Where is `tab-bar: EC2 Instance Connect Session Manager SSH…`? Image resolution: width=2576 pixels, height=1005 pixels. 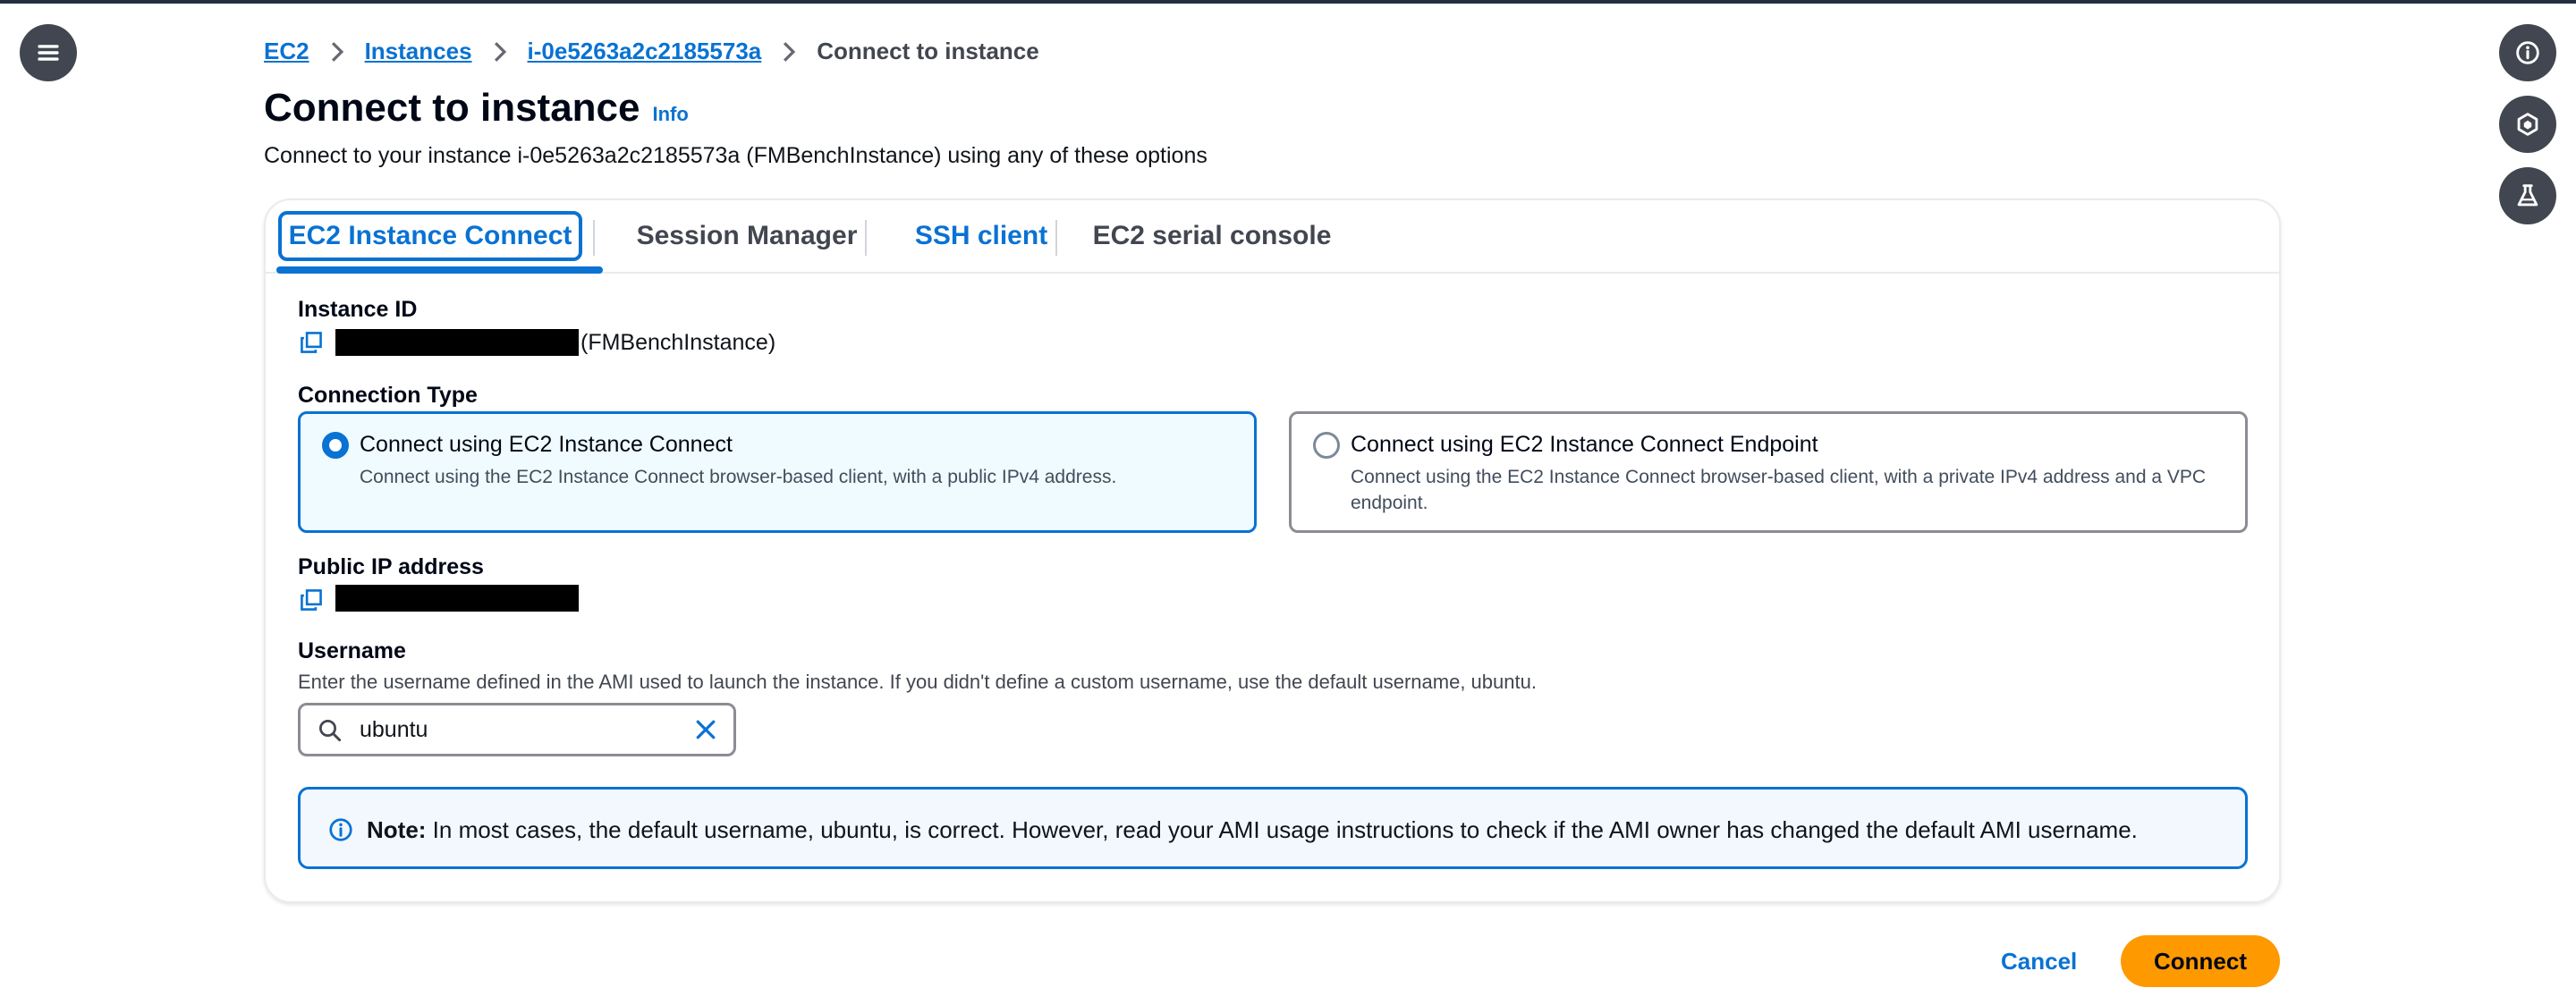
tab-bar: EC2 Instance Connect Session Manager SSH… is located at coordinates (1272, 237).